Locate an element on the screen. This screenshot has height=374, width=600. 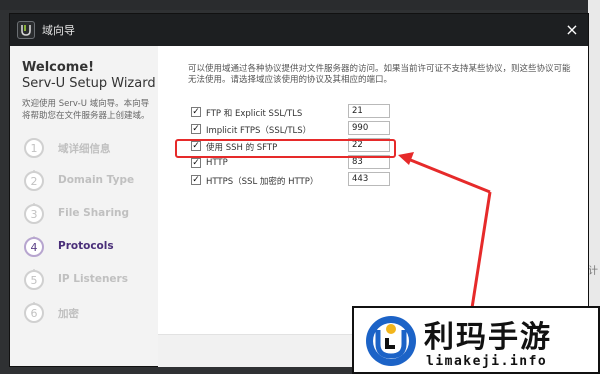
wizard-description: 欢迎使用 Serv-U 域向导。本向导将帮助您在文件服务器上创建域。 is located at coordinates (86, 110).